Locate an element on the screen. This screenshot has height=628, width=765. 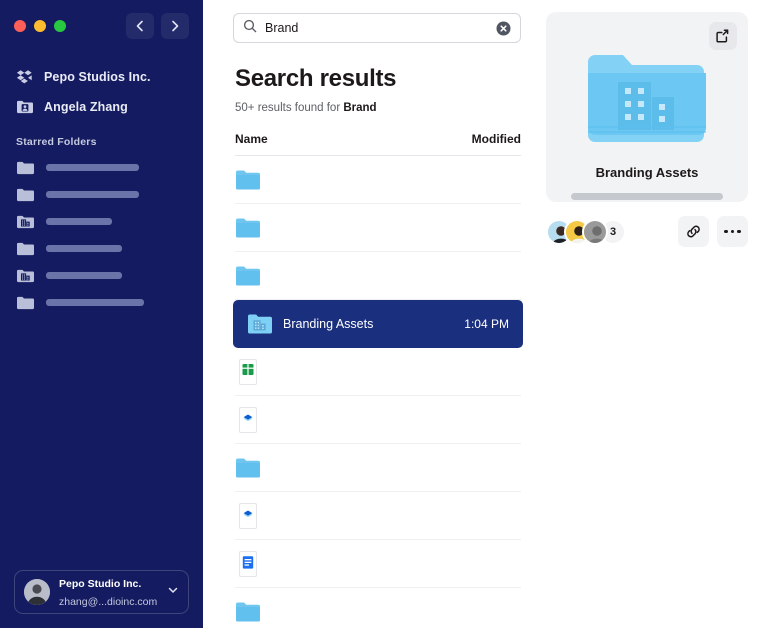
more-ellipsis-icon is located at coordinates (732, 231).